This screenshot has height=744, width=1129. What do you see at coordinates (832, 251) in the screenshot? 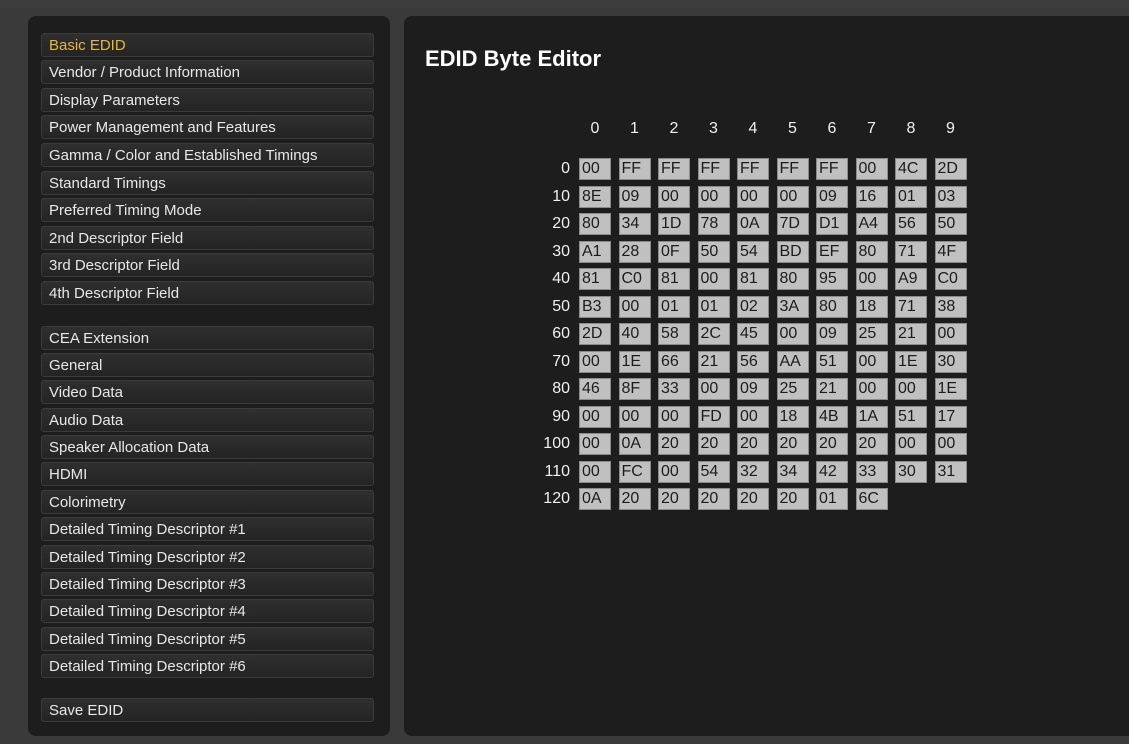
I see `byte-cell: EF` at bounding box center [832, 251].